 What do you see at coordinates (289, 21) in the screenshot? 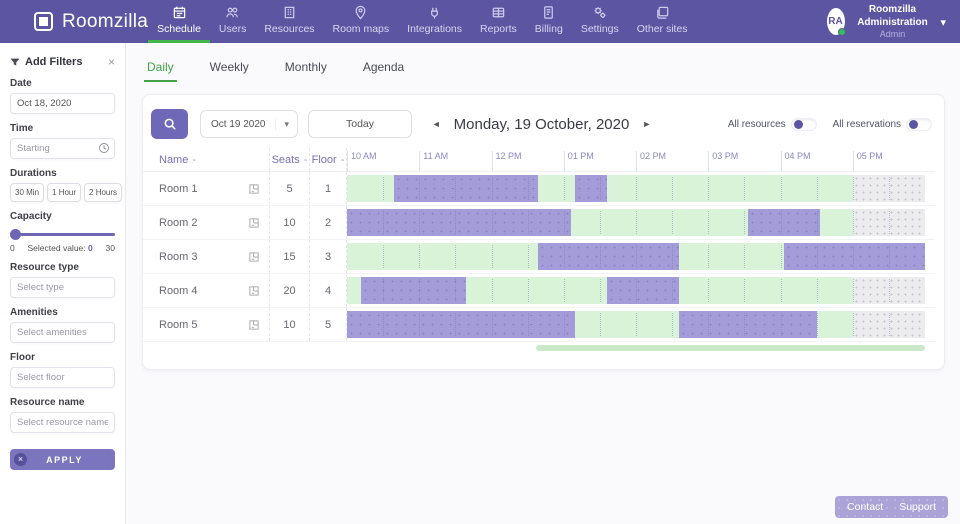
I see `nav-item-resources: Resources` at bounding box center [289, 21].